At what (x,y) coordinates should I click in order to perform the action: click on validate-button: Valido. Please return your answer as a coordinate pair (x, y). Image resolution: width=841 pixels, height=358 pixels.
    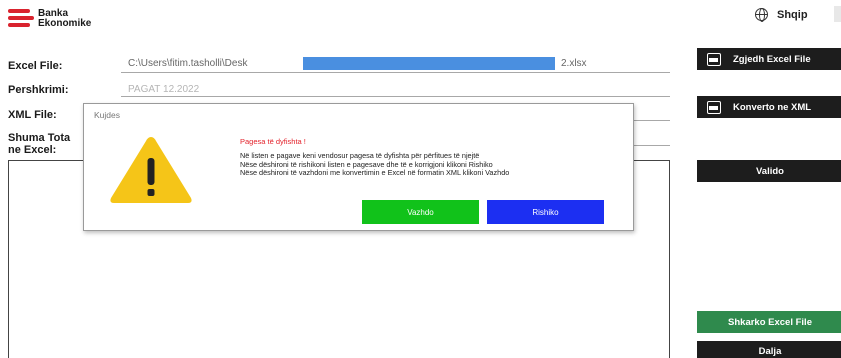
    Looking at the image, I should click on (769, 171).